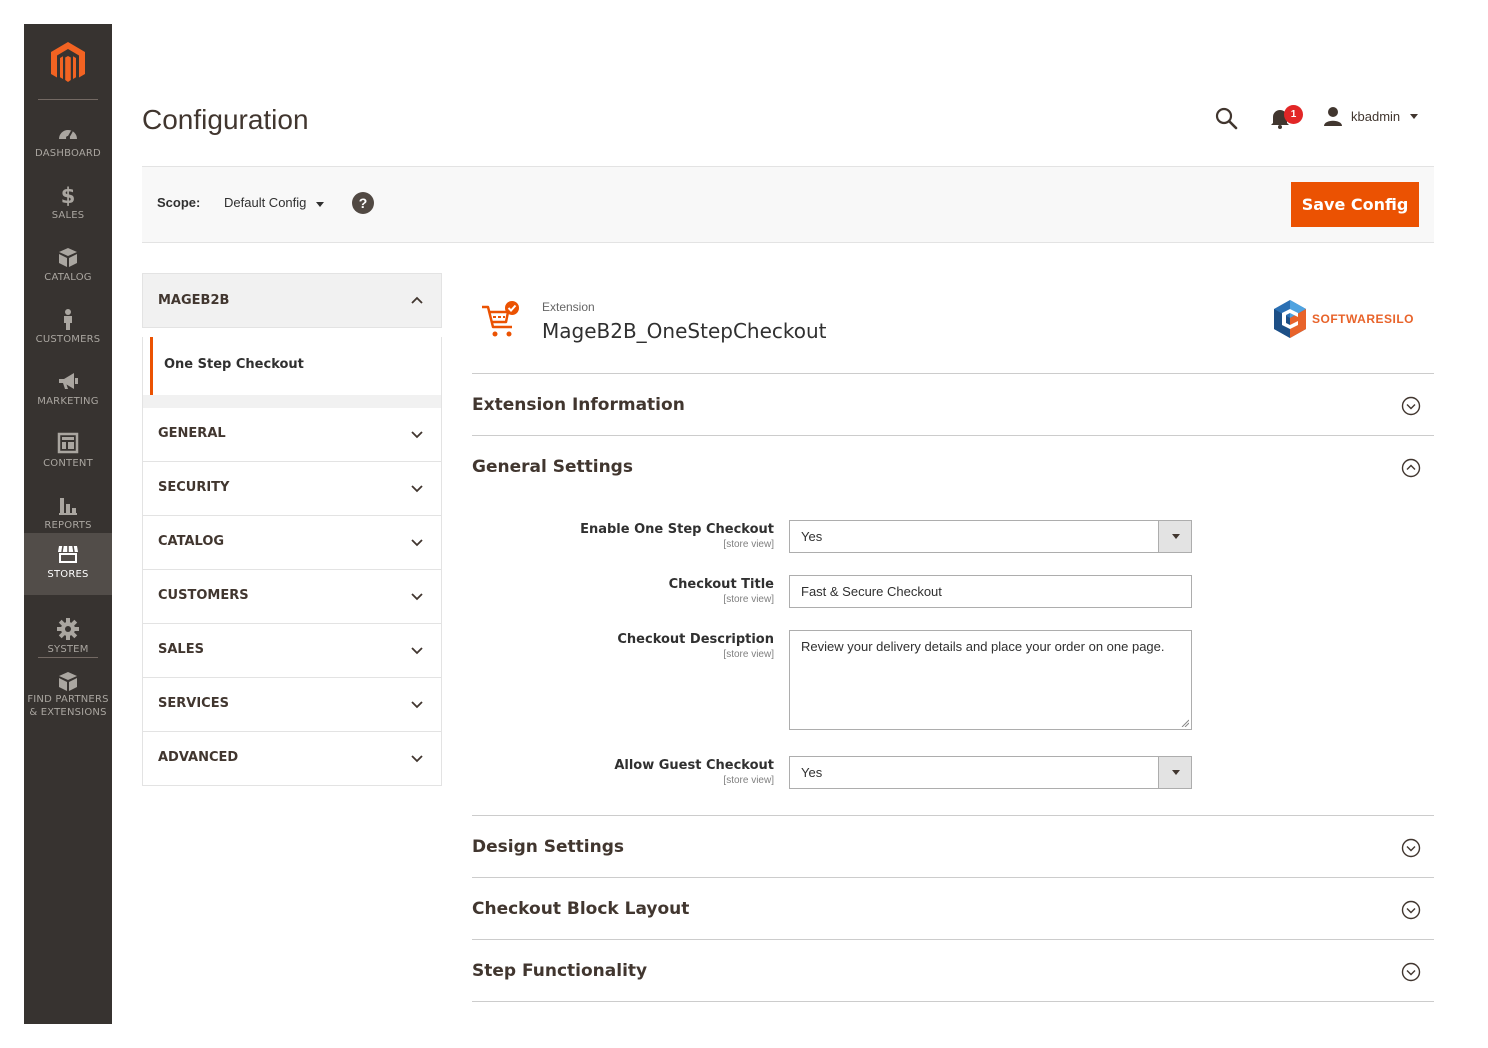 The width and height of the screenshot is (1488, 1048). Describe the element at coordinates (292, 489) in the screenshot. I see `tab-security: SECURITY` at that location.